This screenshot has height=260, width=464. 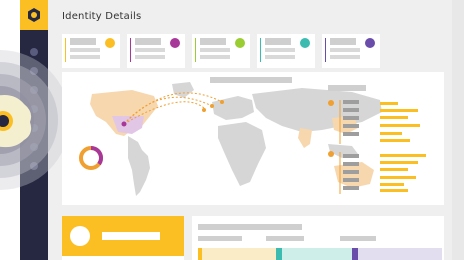 What do you see at coordinates (377, 147) in the screenshot?
I see `legend-list` at bounding box center [377, 147].